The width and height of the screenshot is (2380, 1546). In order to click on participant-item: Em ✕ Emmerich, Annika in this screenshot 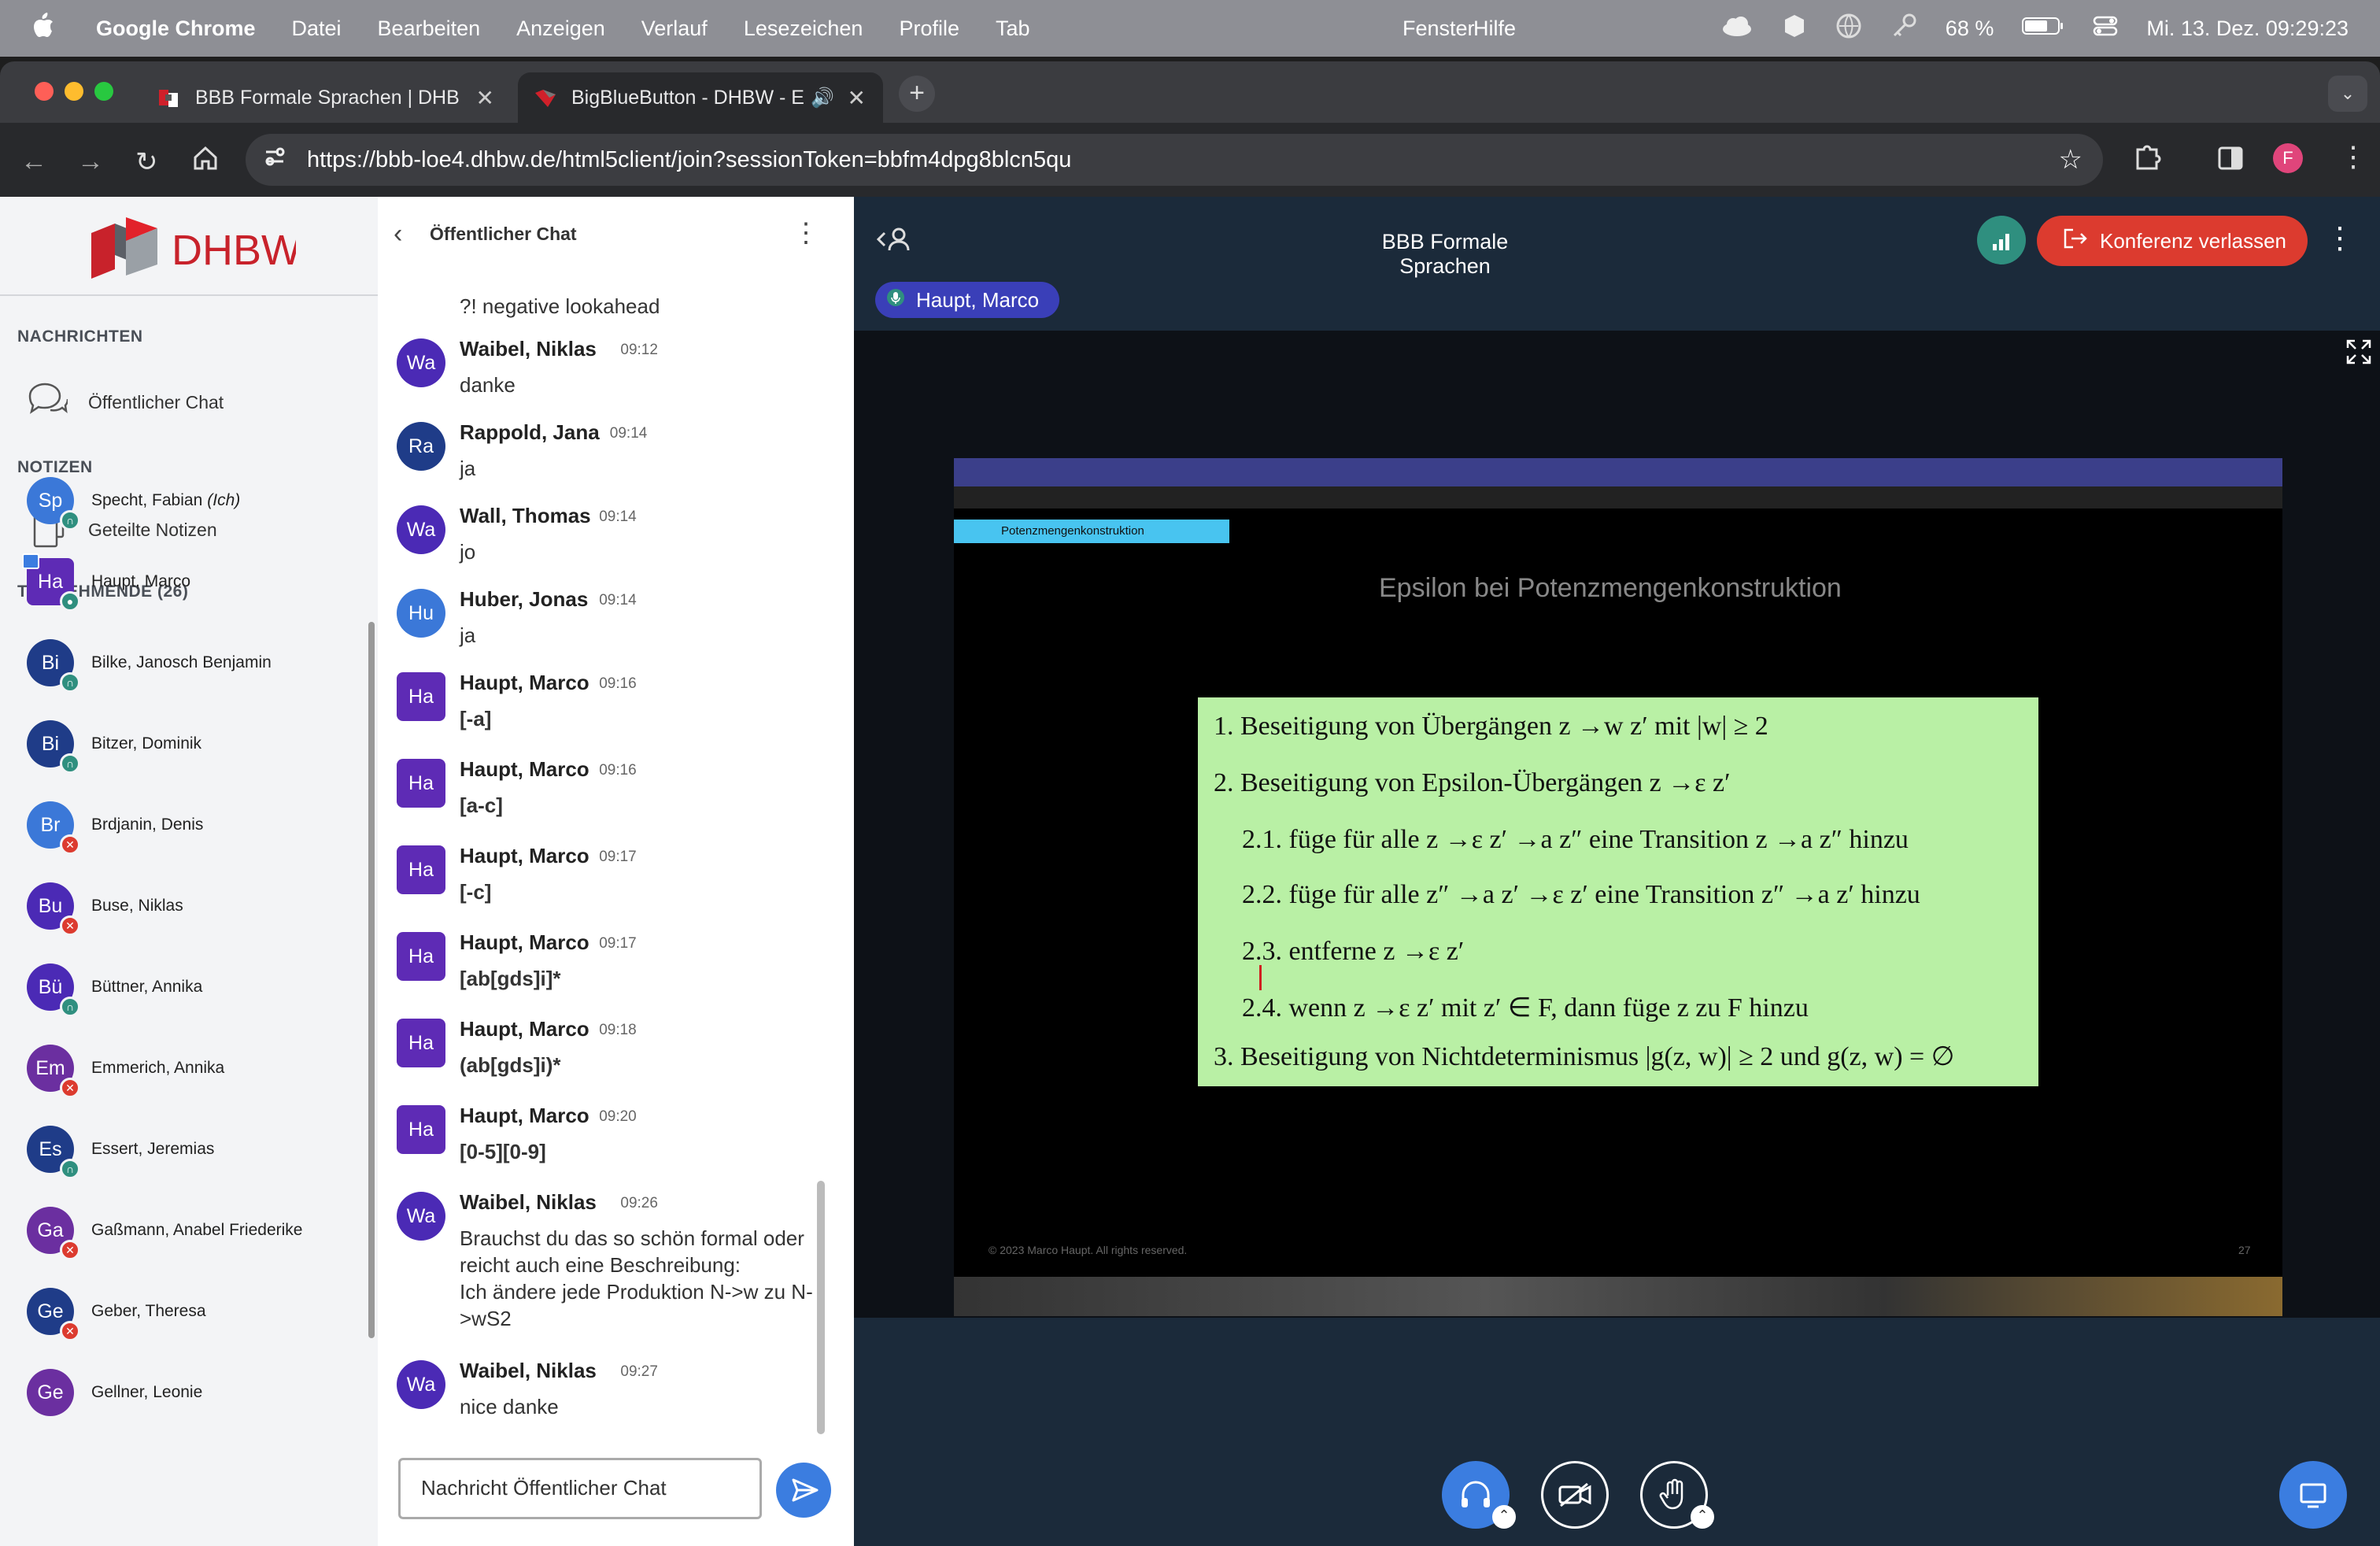, I will do `click(185, 1068)`.